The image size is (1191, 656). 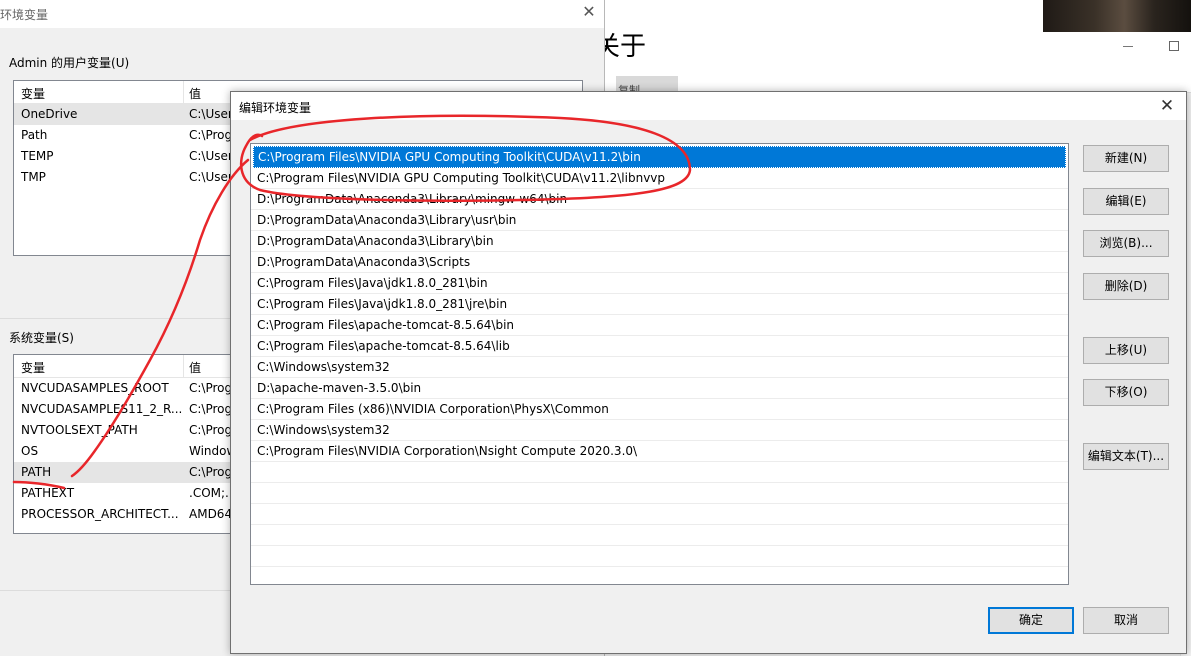 What do you see at coordinates (659, 388) in the screenshot?
I see `path-entry: D:\apache-maven-3.5.0\bin` at bounding box center [659, 388].